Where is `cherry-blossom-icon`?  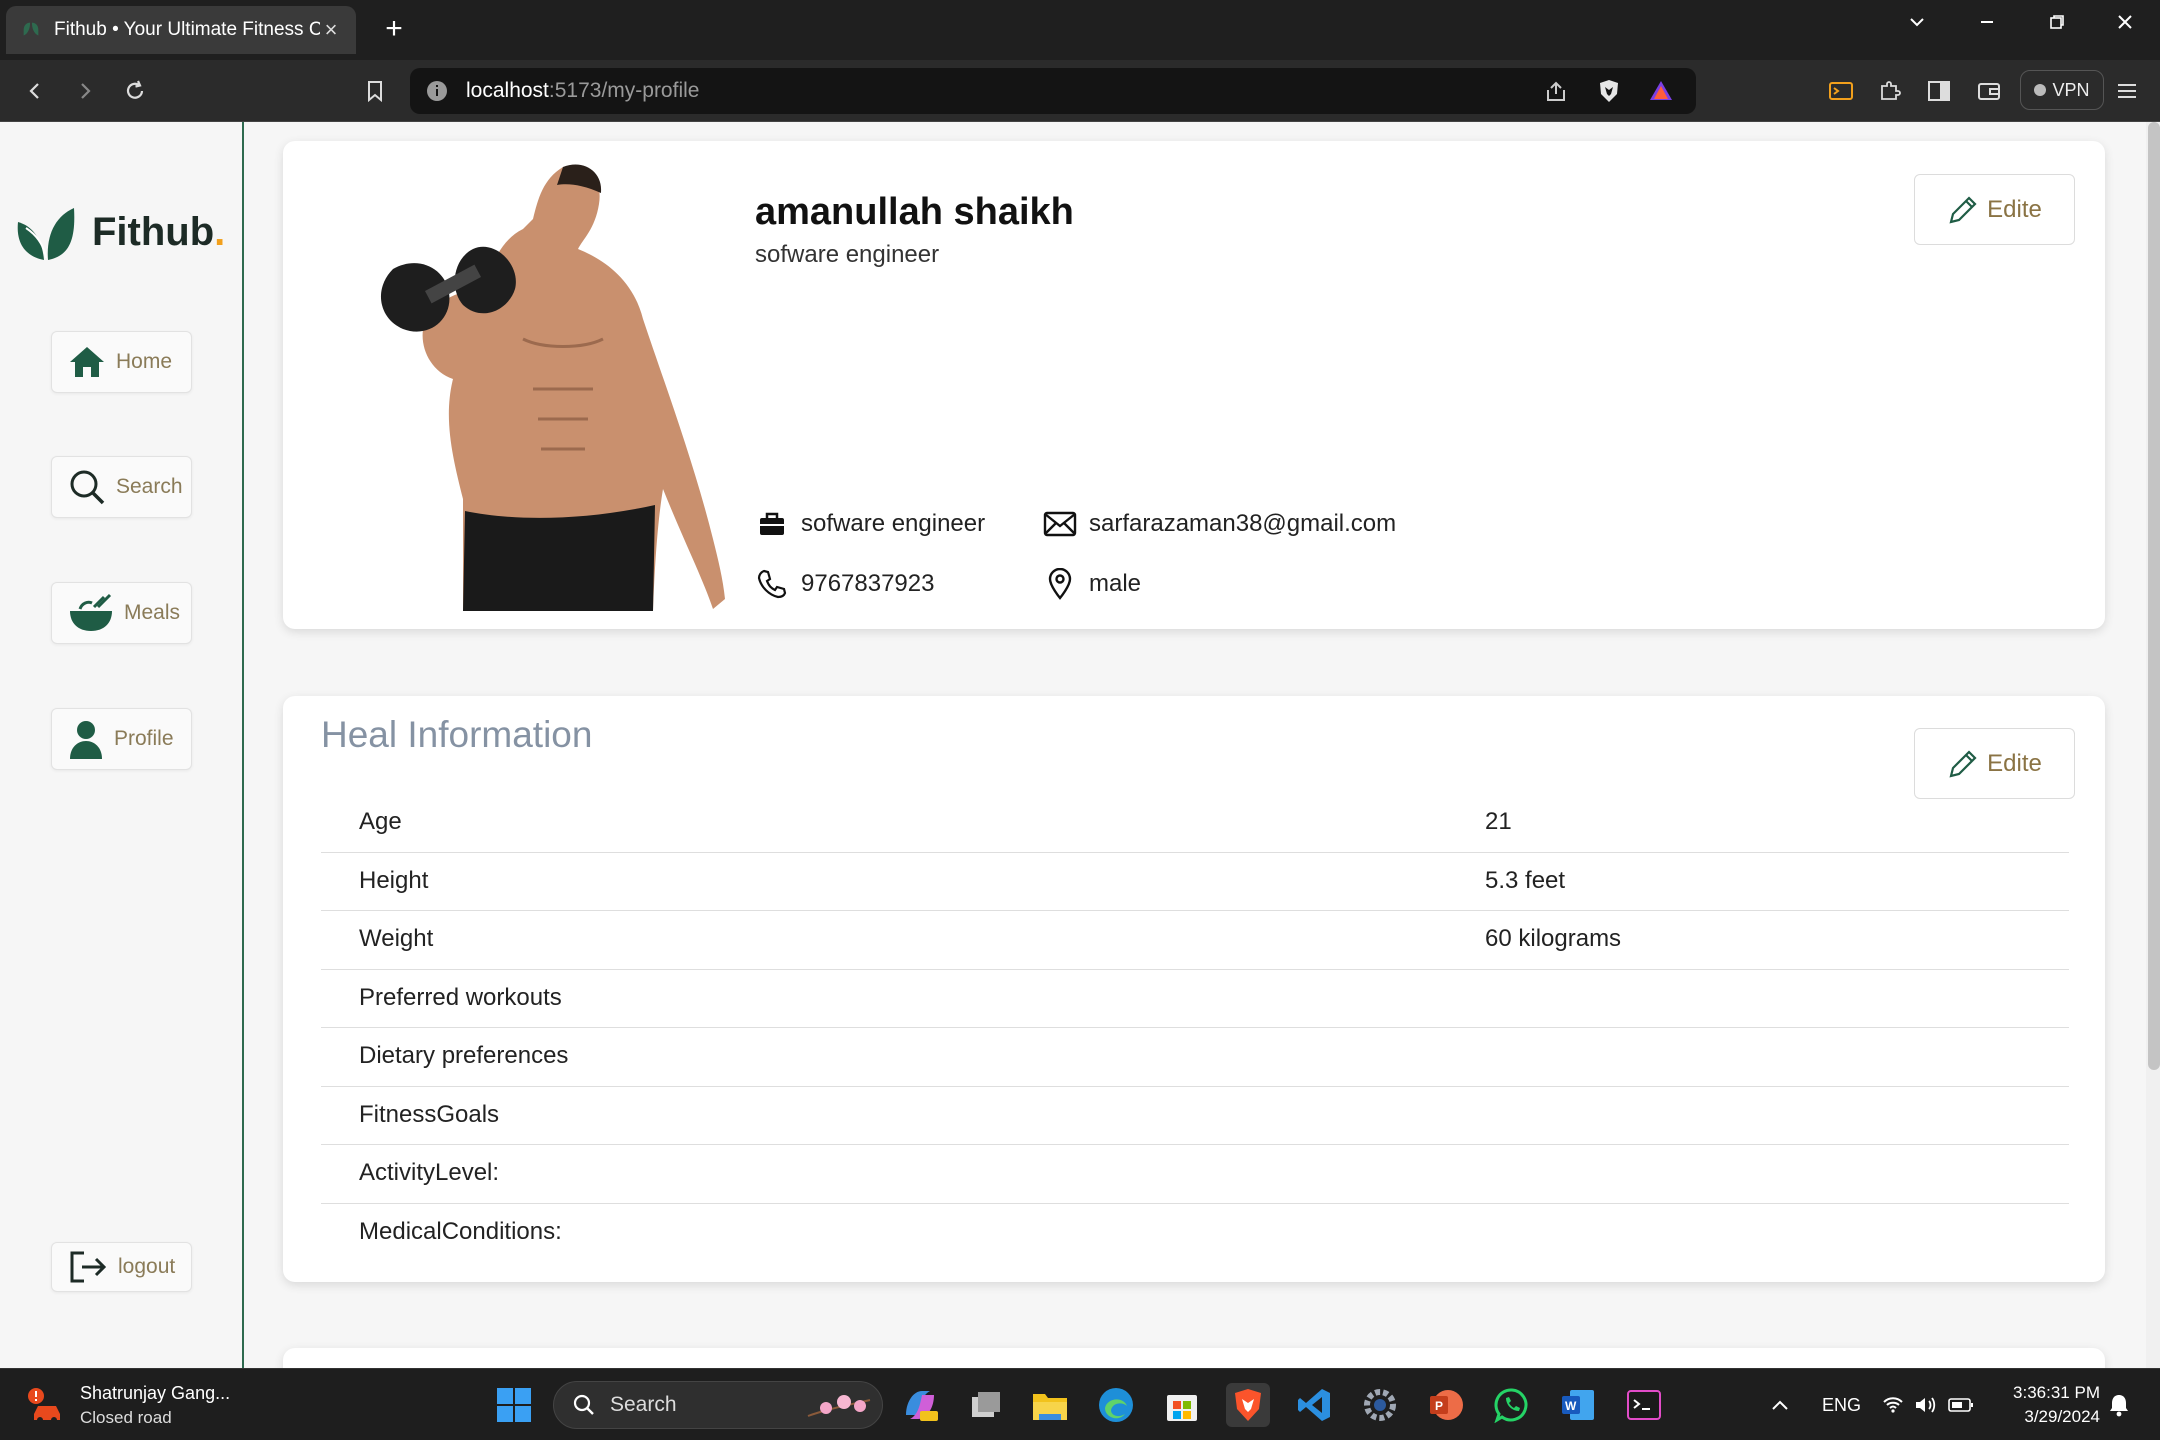
cherry-blossom-icon is located at coordinates (839, 1406).